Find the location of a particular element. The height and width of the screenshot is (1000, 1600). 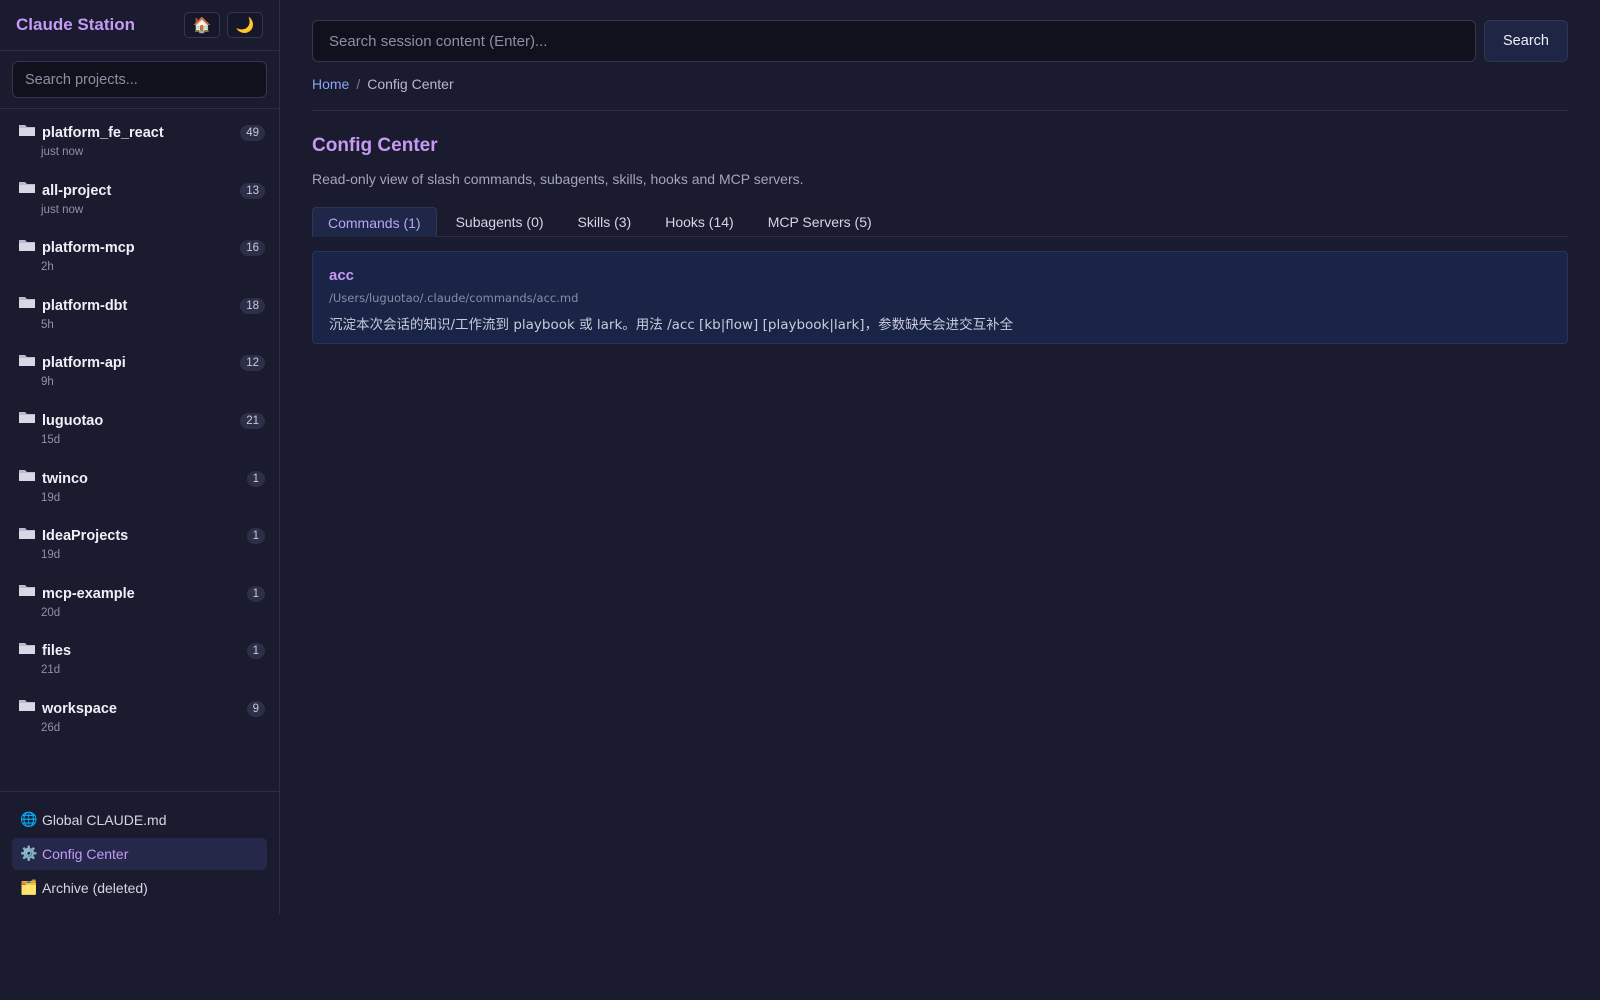

tab-skills: Skills (3) is located at coordinates (605, 222).